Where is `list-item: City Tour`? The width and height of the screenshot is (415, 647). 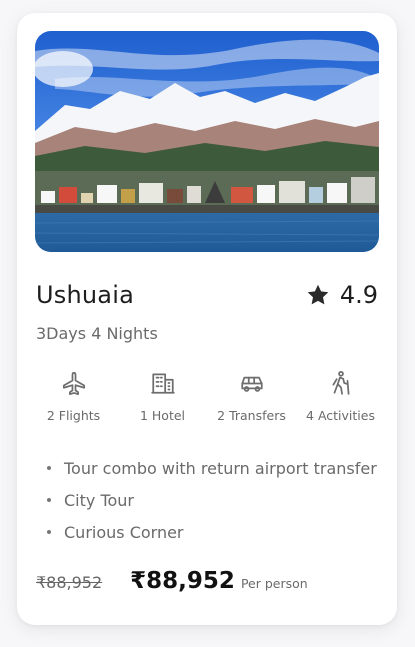 list-item: City Tour is located at coordinates (210, 500).